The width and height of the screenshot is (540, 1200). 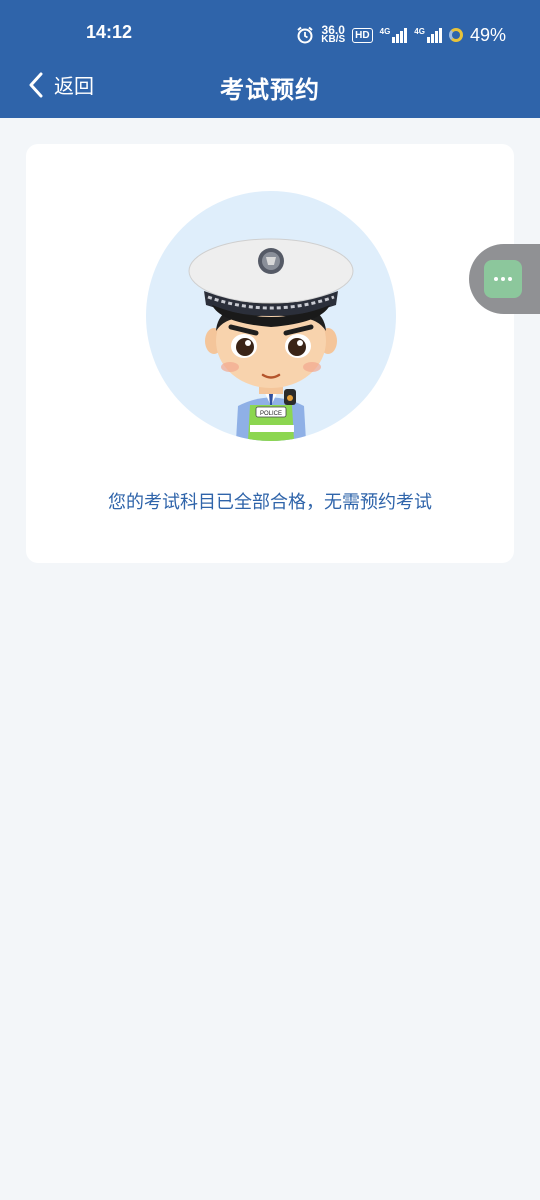 I want to click on police-avatar: POLICE, so click(x=271, y=316).